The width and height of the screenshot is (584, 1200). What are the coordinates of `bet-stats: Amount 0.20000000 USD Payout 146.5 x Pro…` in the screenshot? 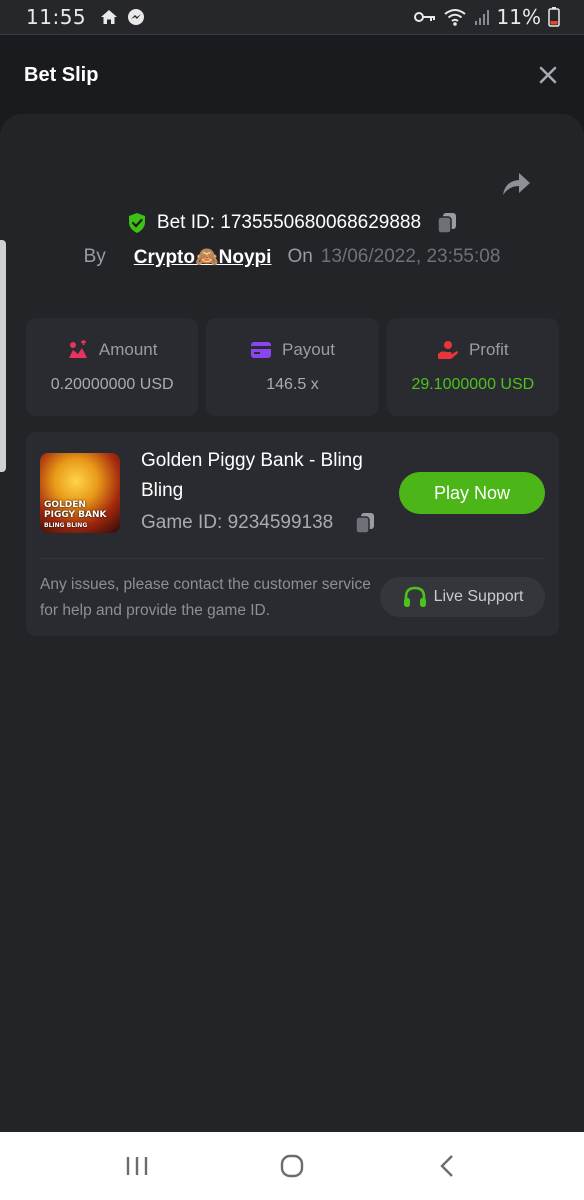 It's located at (292, 367).